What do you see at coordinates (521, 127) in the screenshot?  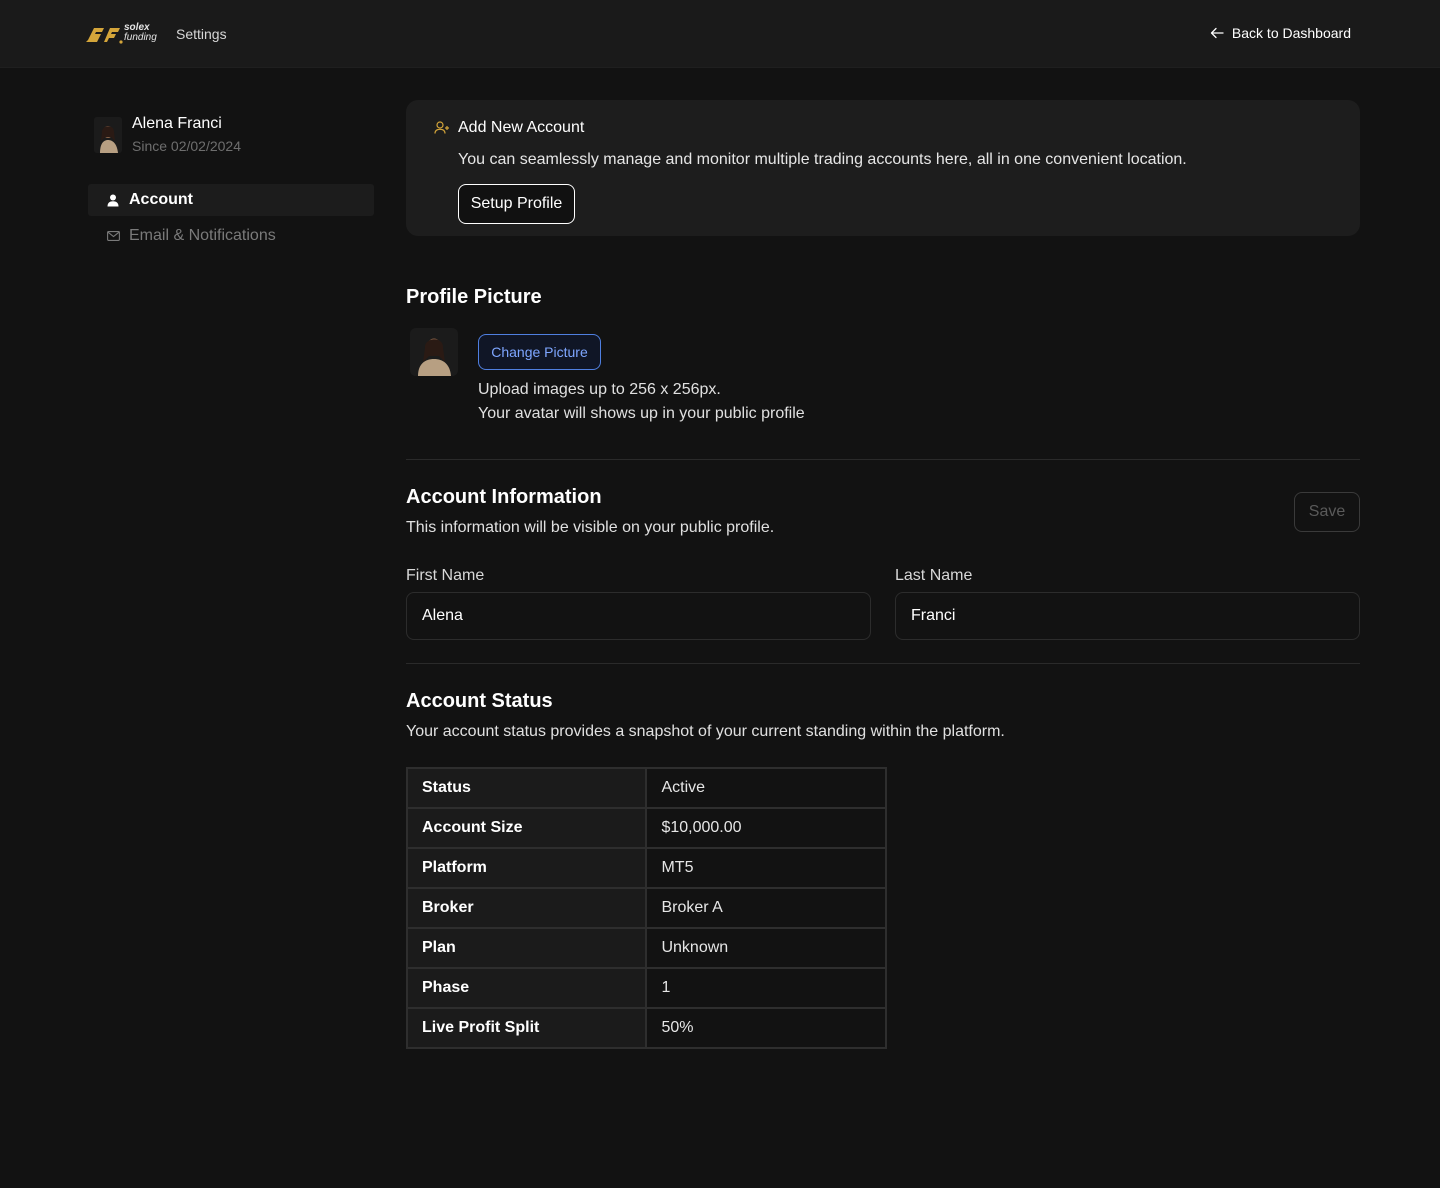 I see `add-account-title-text: Add New Account` at bounding box center [521, 127].